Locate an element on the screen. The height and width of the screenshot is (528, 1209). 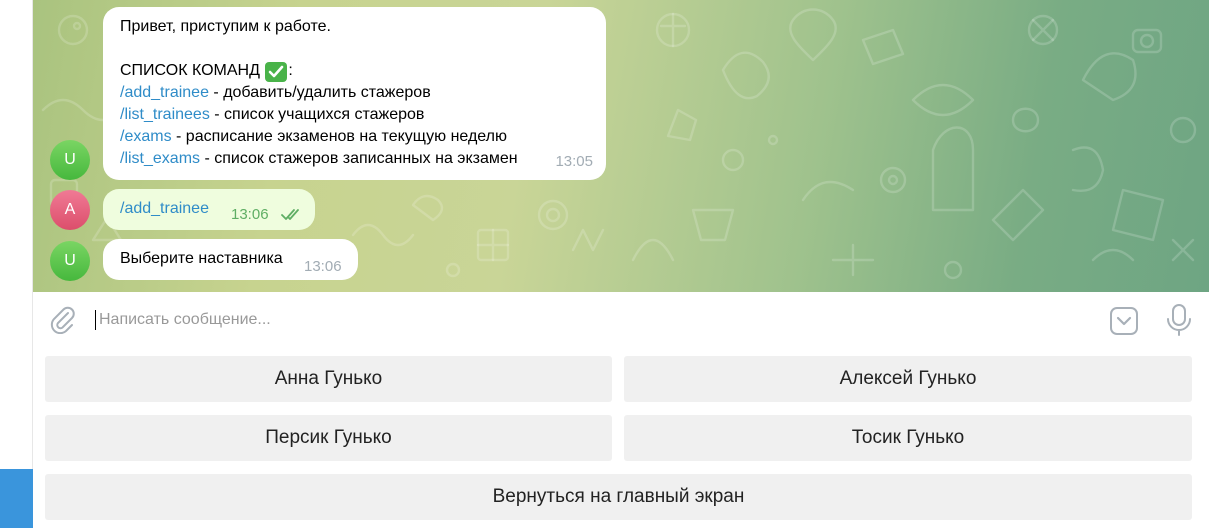
message-bubble: /add_trainee 13:06 is located at coordinates (209, 209).